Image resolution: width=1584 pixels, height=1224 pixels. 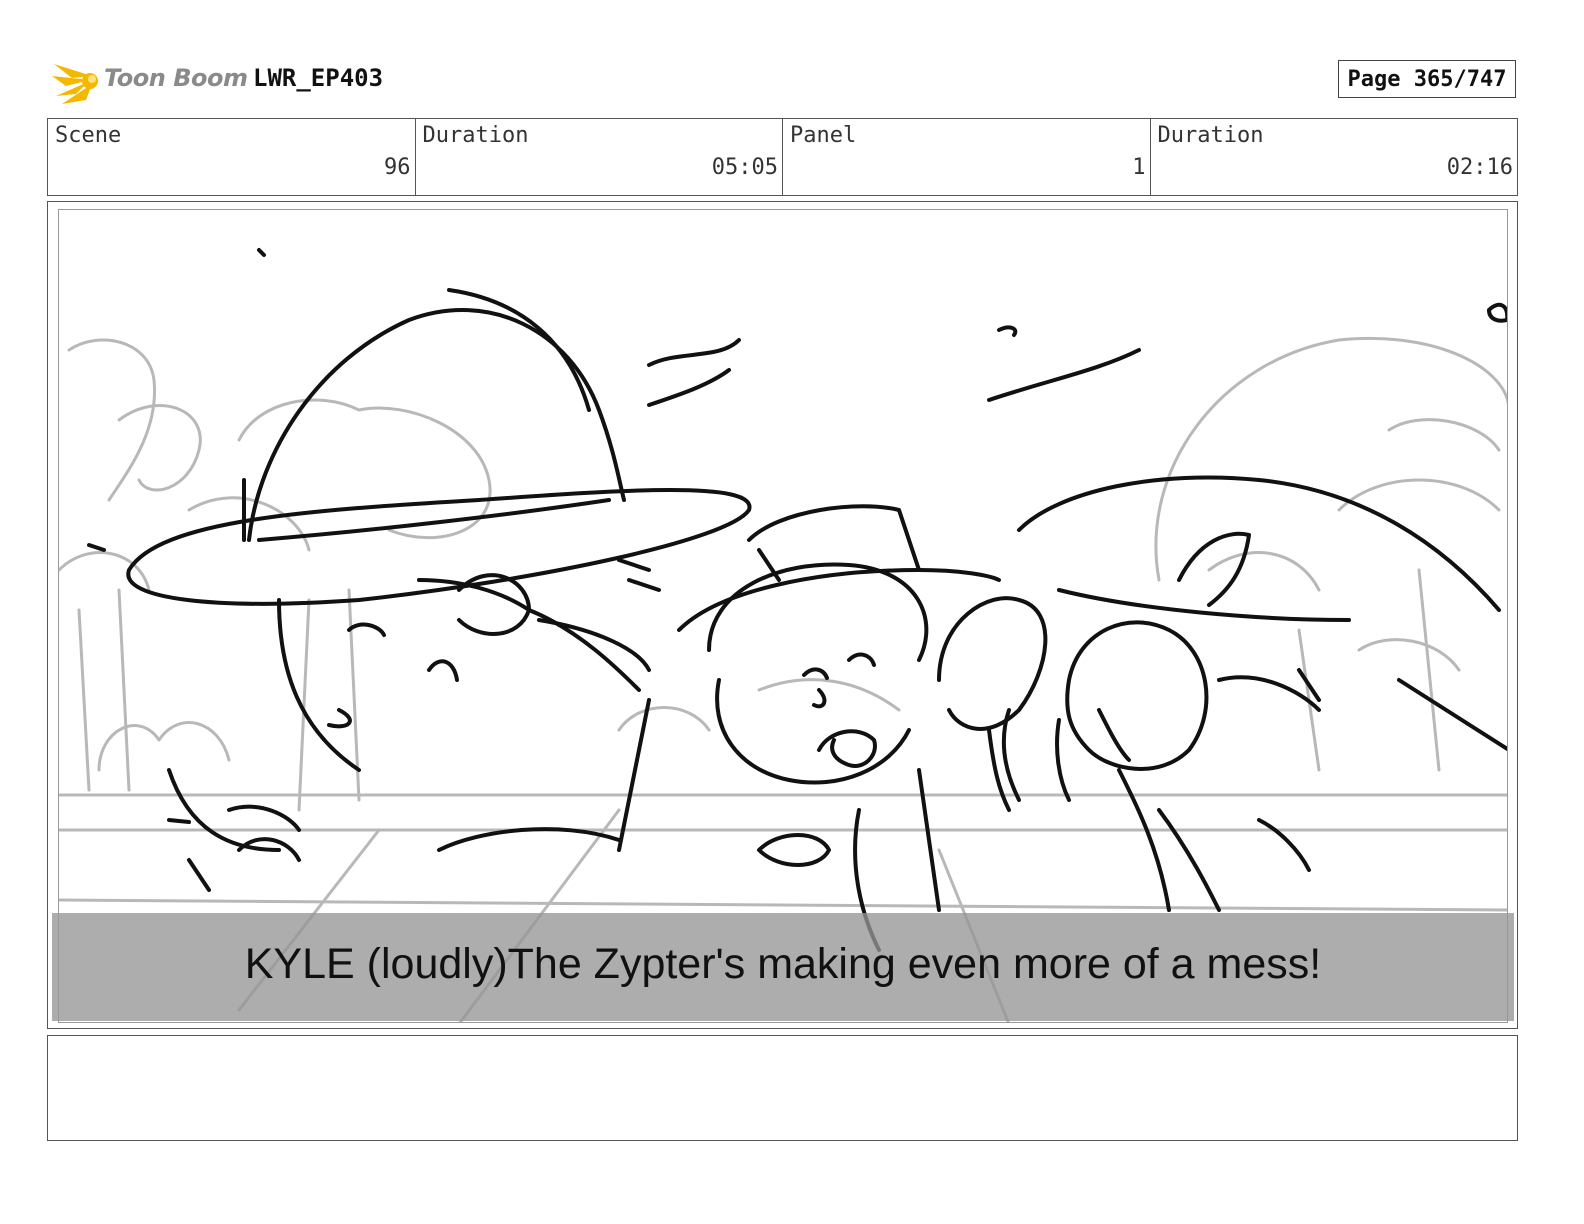 I want to click on scene-cell: Scene 96, so click(x=232, y=157).